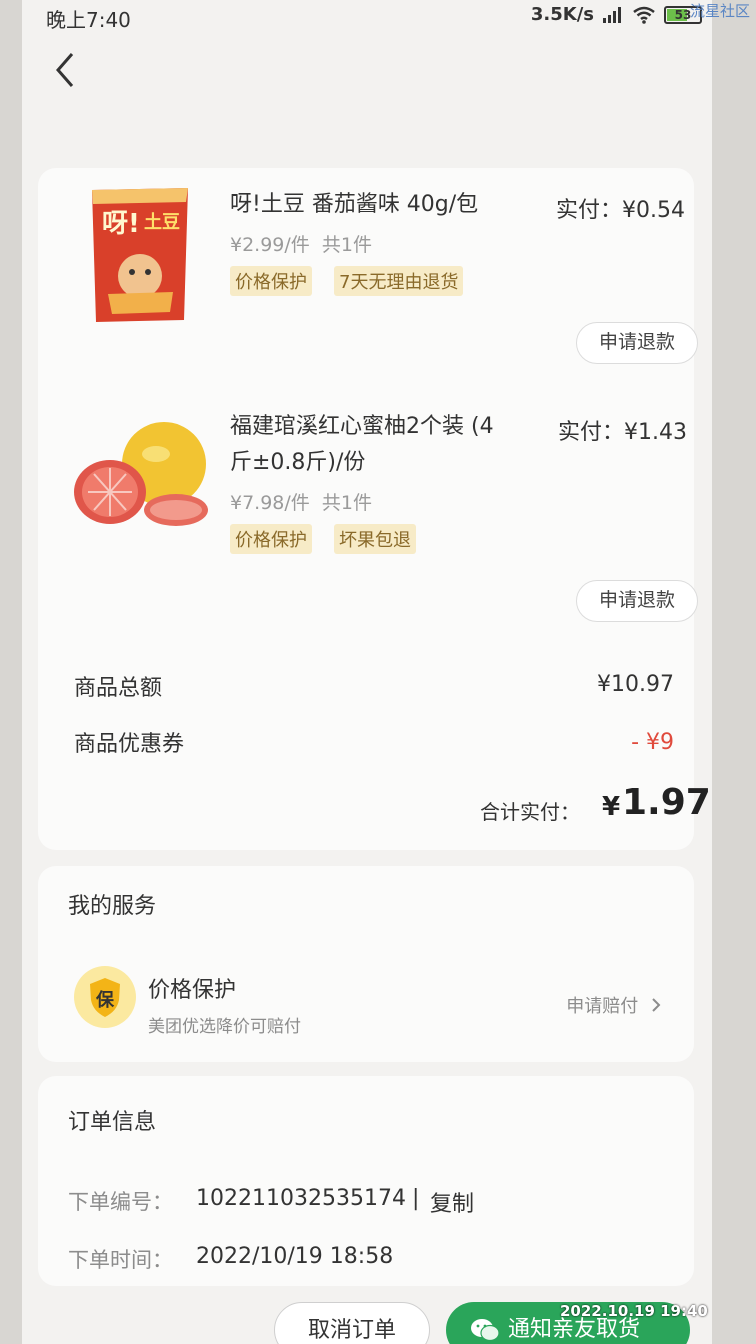  Describe the element at coordinates (346, 245) in the screenshot. I see `item-1-quantity: 共1件` at that location.